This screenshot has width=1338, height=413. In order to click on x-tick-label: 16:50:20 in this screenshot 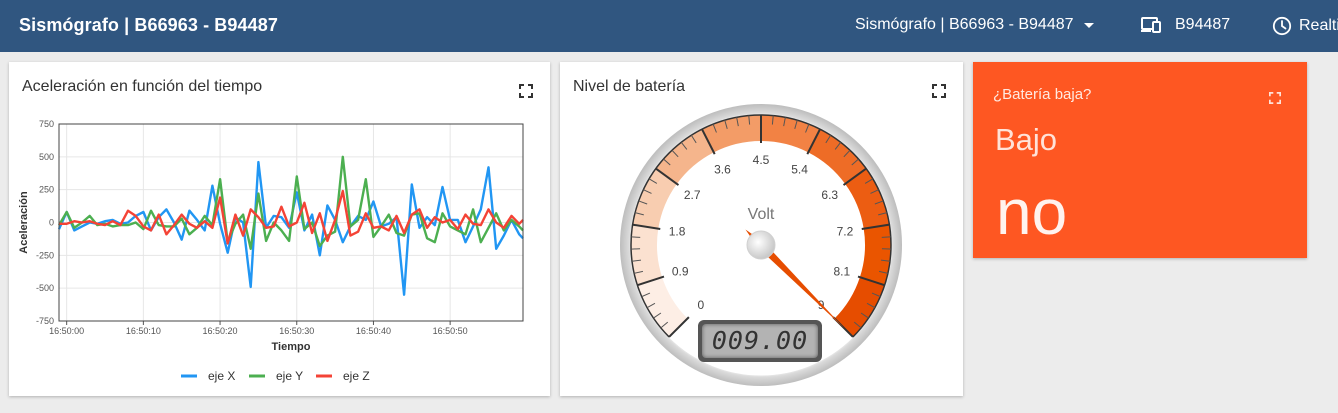, I will do `click(220, 331)`.